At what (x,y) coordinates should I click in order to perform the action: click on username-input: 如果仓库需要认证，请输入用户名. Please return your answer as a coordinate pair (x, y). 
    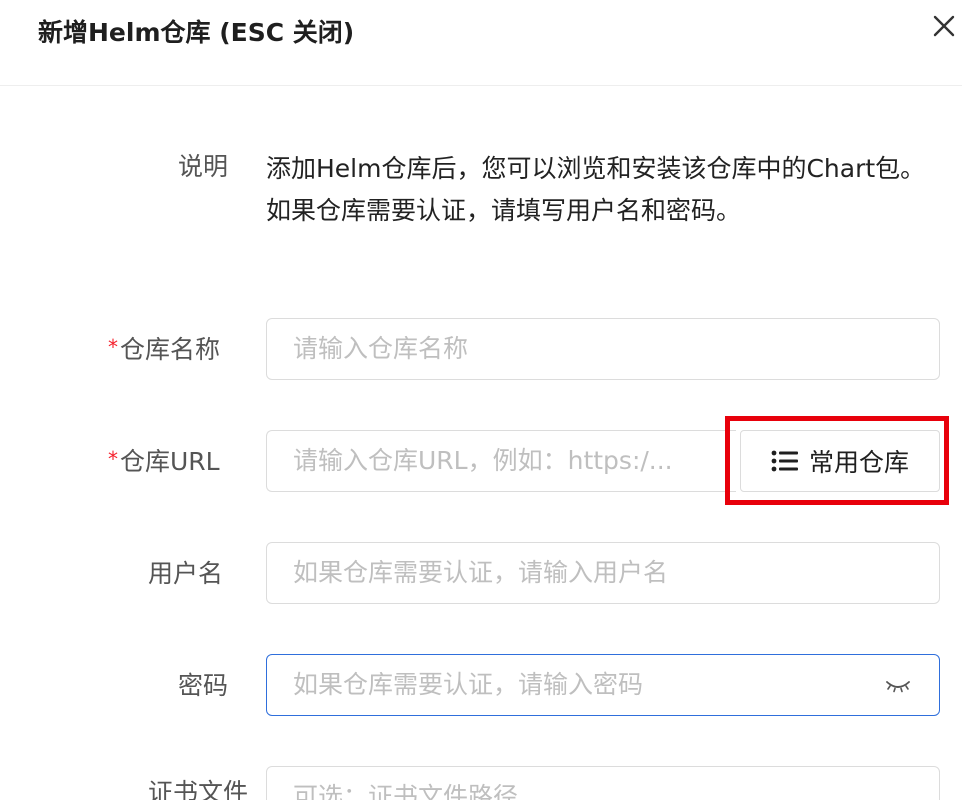
    Looking at the image, I should click on (603, 573).